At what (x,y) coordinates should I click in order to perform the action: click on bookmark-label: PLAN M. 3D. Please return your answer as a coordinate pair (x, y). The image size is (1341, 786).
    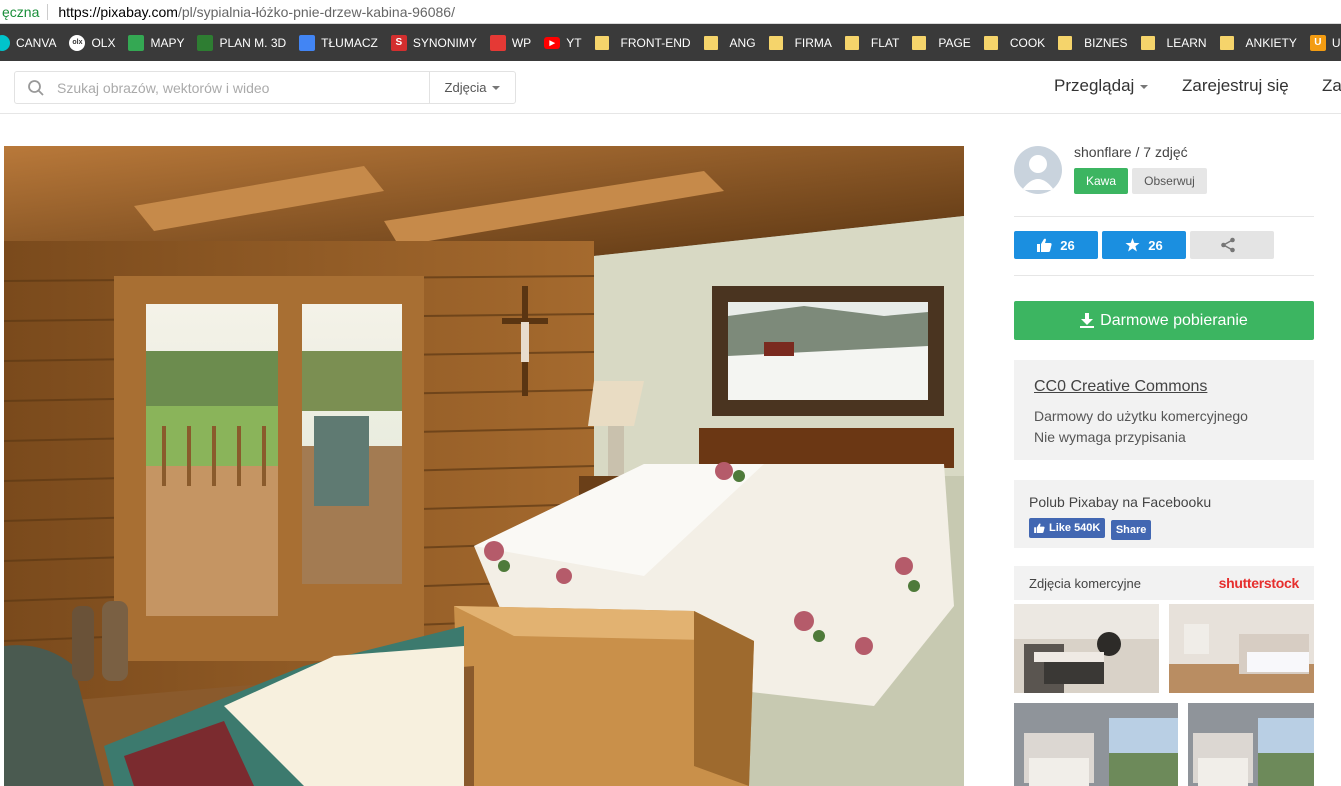
    Looking at the image, I should click on (253, 42).